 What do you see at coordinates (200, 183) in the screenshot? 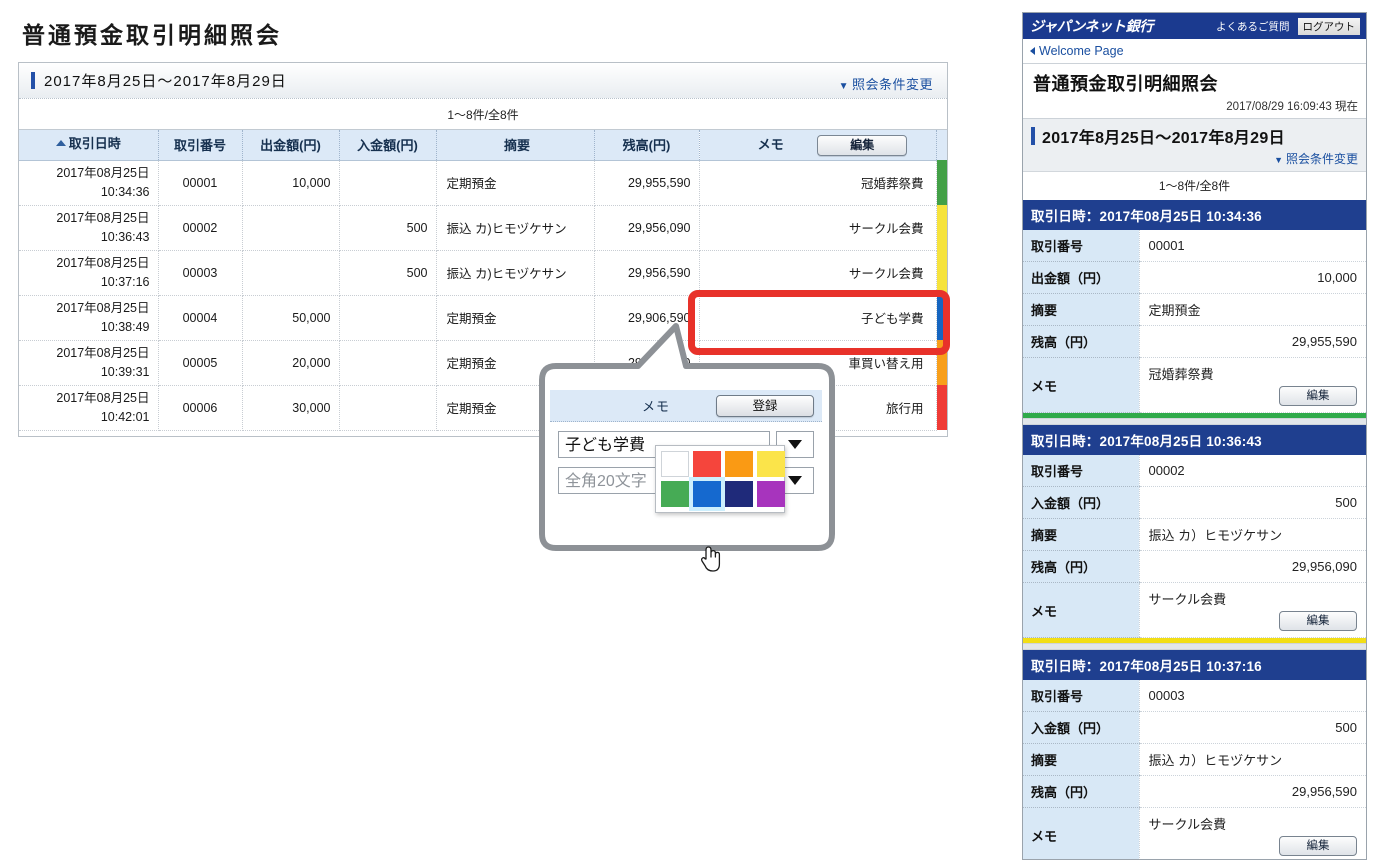
I see `cell-no: 00001` at bounding box center [200, 183].